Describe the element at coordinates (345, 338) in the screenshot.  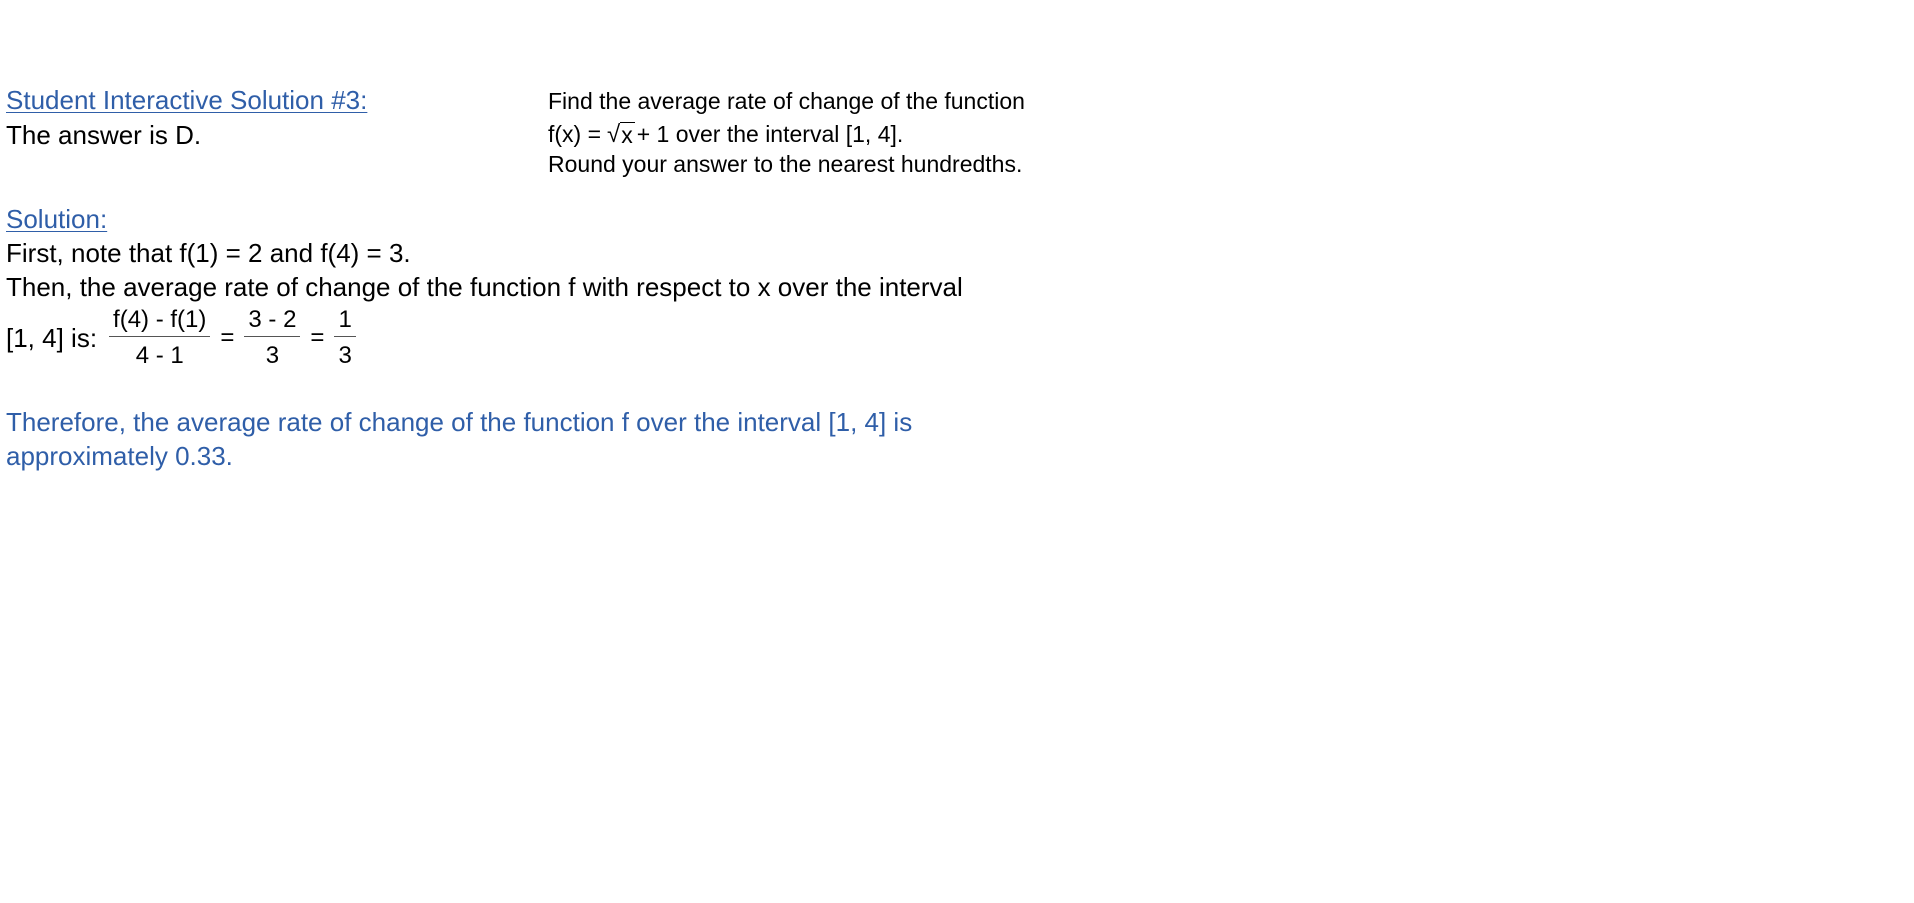
I see `fraction-result: 1 3` at that location.